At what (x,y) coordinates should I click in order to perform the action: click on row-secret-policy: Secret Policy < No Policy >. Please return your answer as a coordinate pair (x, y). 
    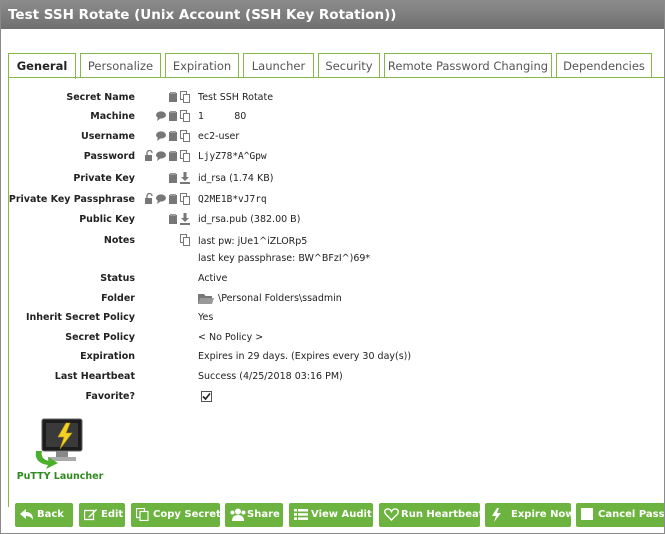
    Looking at the image, I should click on (332, 338).